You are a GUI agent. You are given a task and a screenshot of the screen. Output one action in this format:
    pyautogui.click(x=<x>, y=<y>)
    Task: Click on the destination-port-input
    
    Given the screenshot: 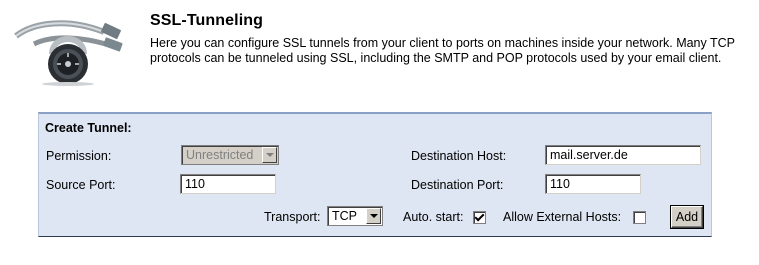 What is the action you would take?
    pyautogui.click(x=593, y=184)
    